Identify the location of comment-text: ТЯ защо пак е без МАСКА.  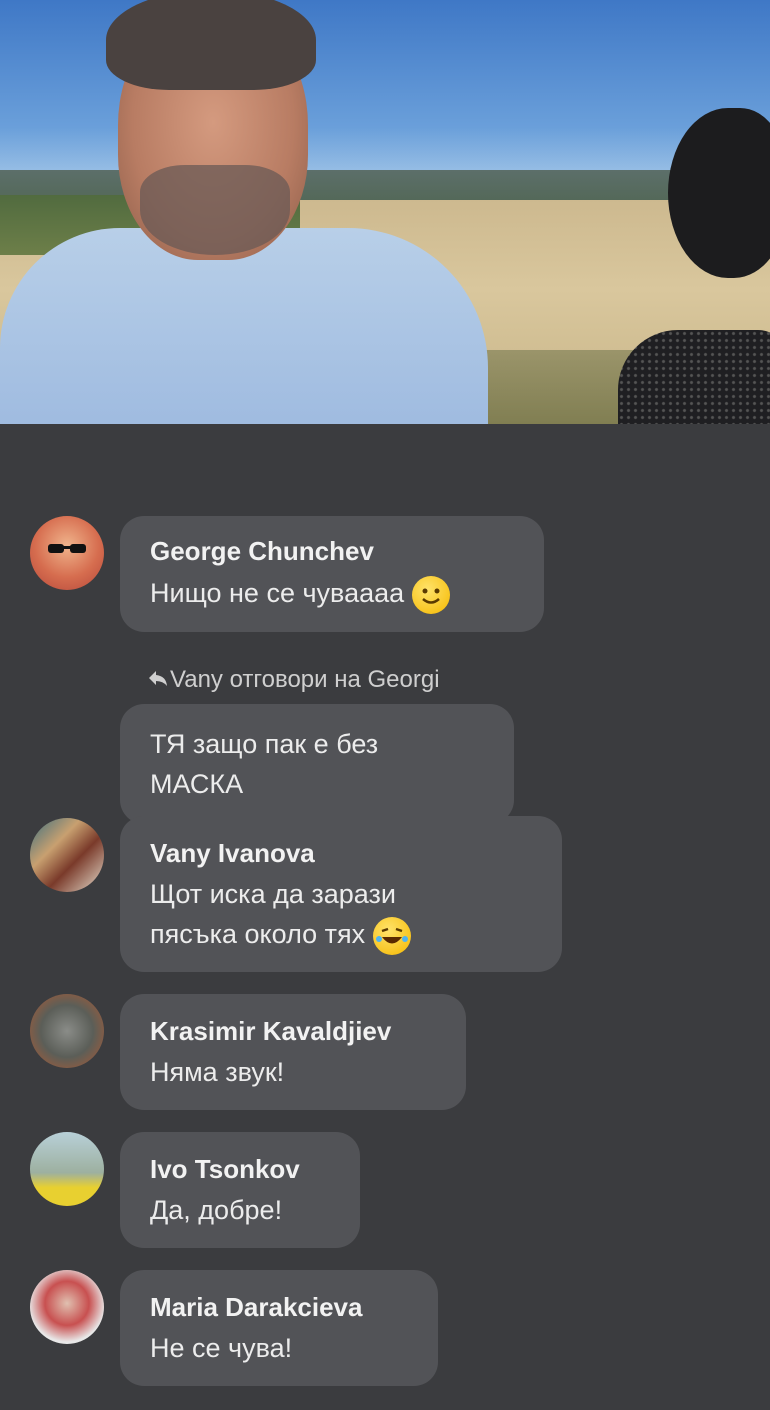
(264, 764).